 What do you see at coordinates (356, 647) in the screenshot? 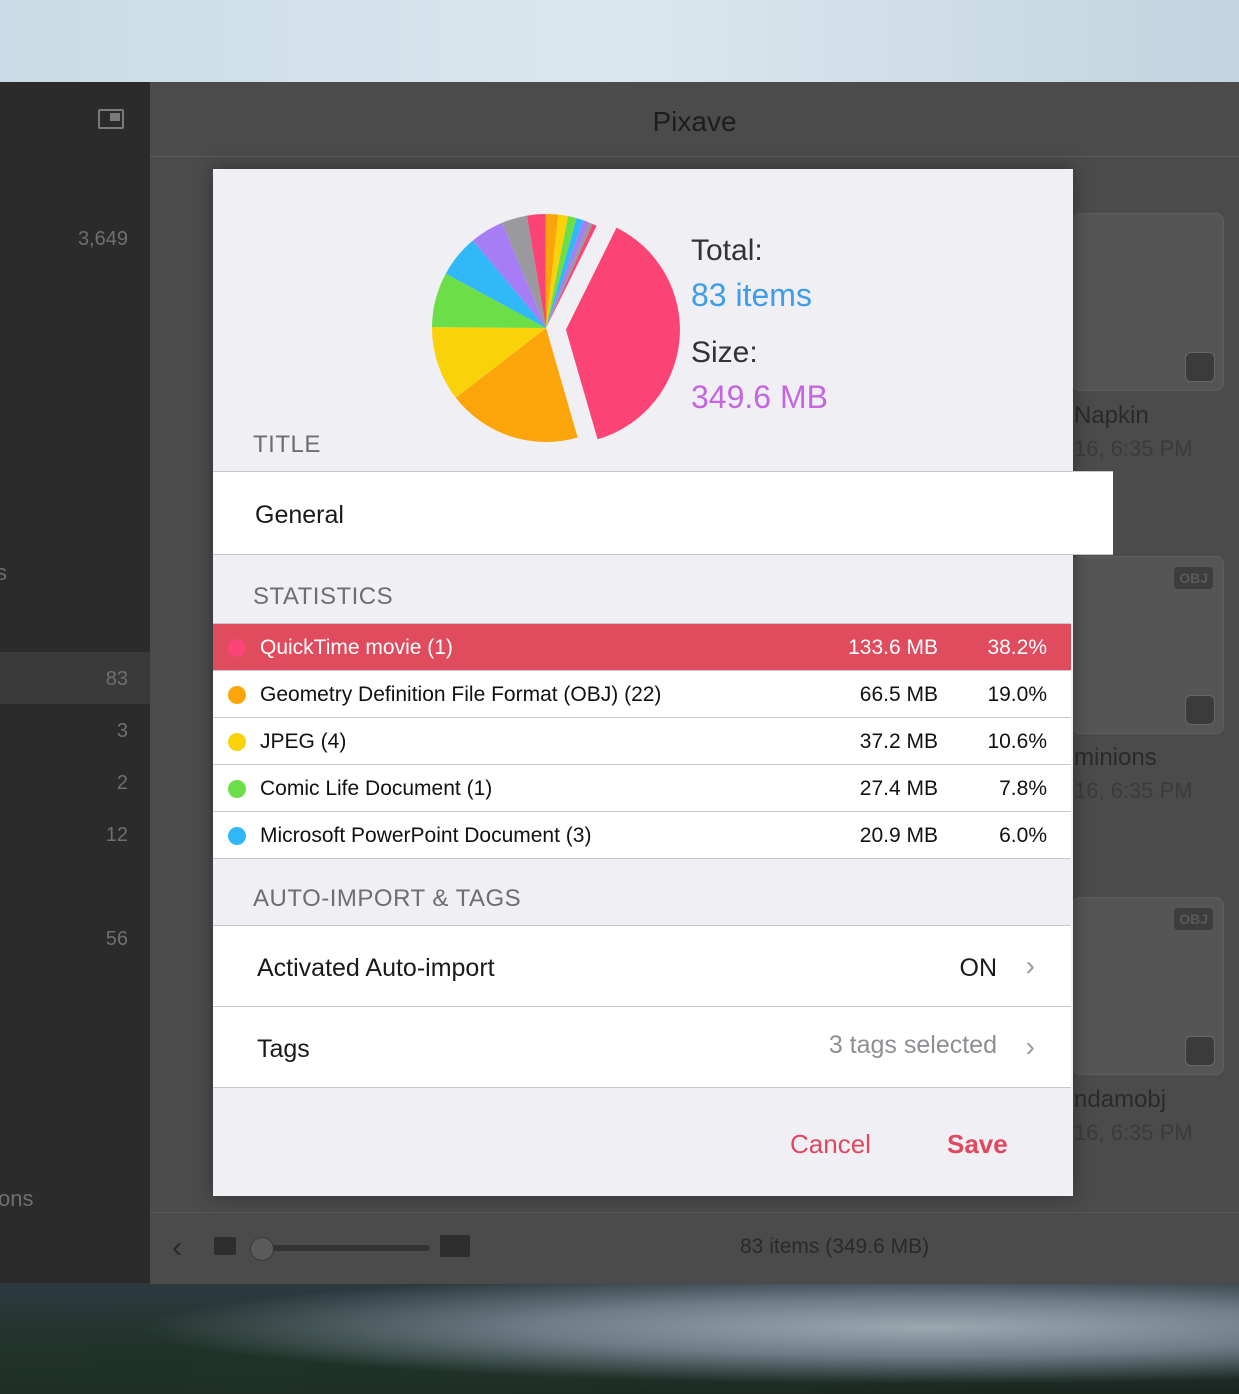
I see `type-name: QuickTime movie (1)` at bounding box center [356, 647].